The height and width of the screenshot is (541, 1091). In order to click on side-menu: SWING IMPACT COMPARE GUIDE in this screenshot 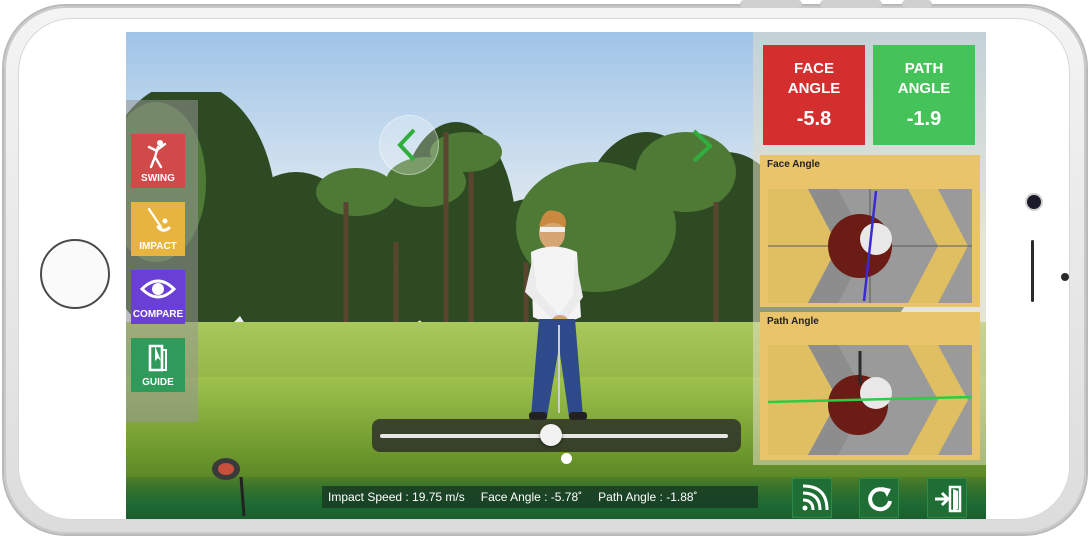, I will do `click(162, 261)`.